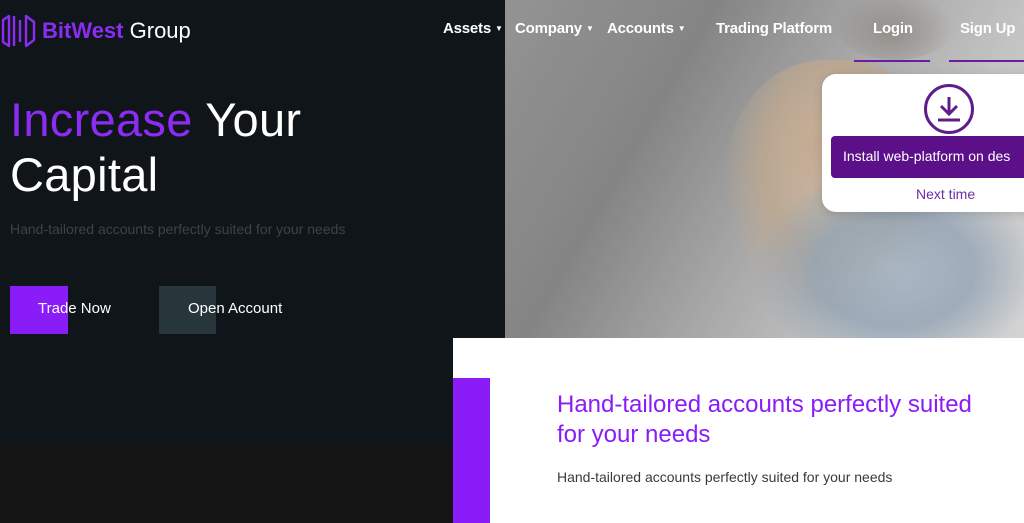  What do you see at coordinates (230, 483) in the screenshot?
I see `section-background` at bounding box center [230, 483].